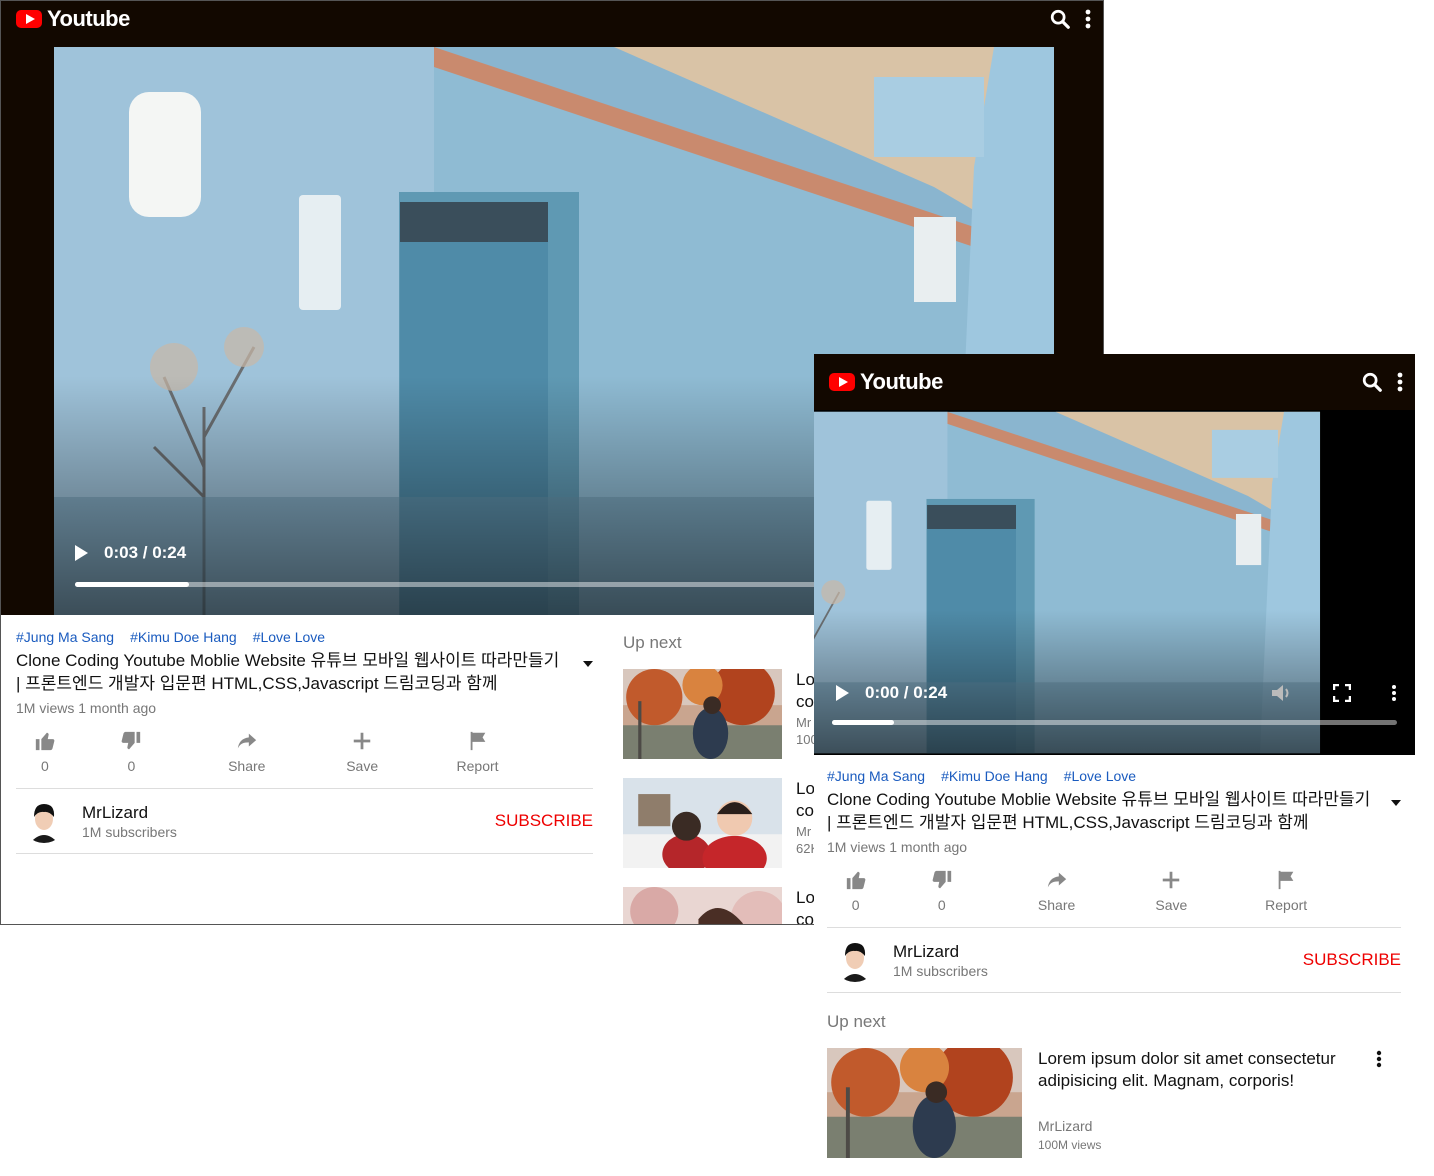 The image size is (1434, 1176). Describe the element at coordinates (1114, 582) in the screenshot. I see `video-player: 0:00 / 0:24` at that location.